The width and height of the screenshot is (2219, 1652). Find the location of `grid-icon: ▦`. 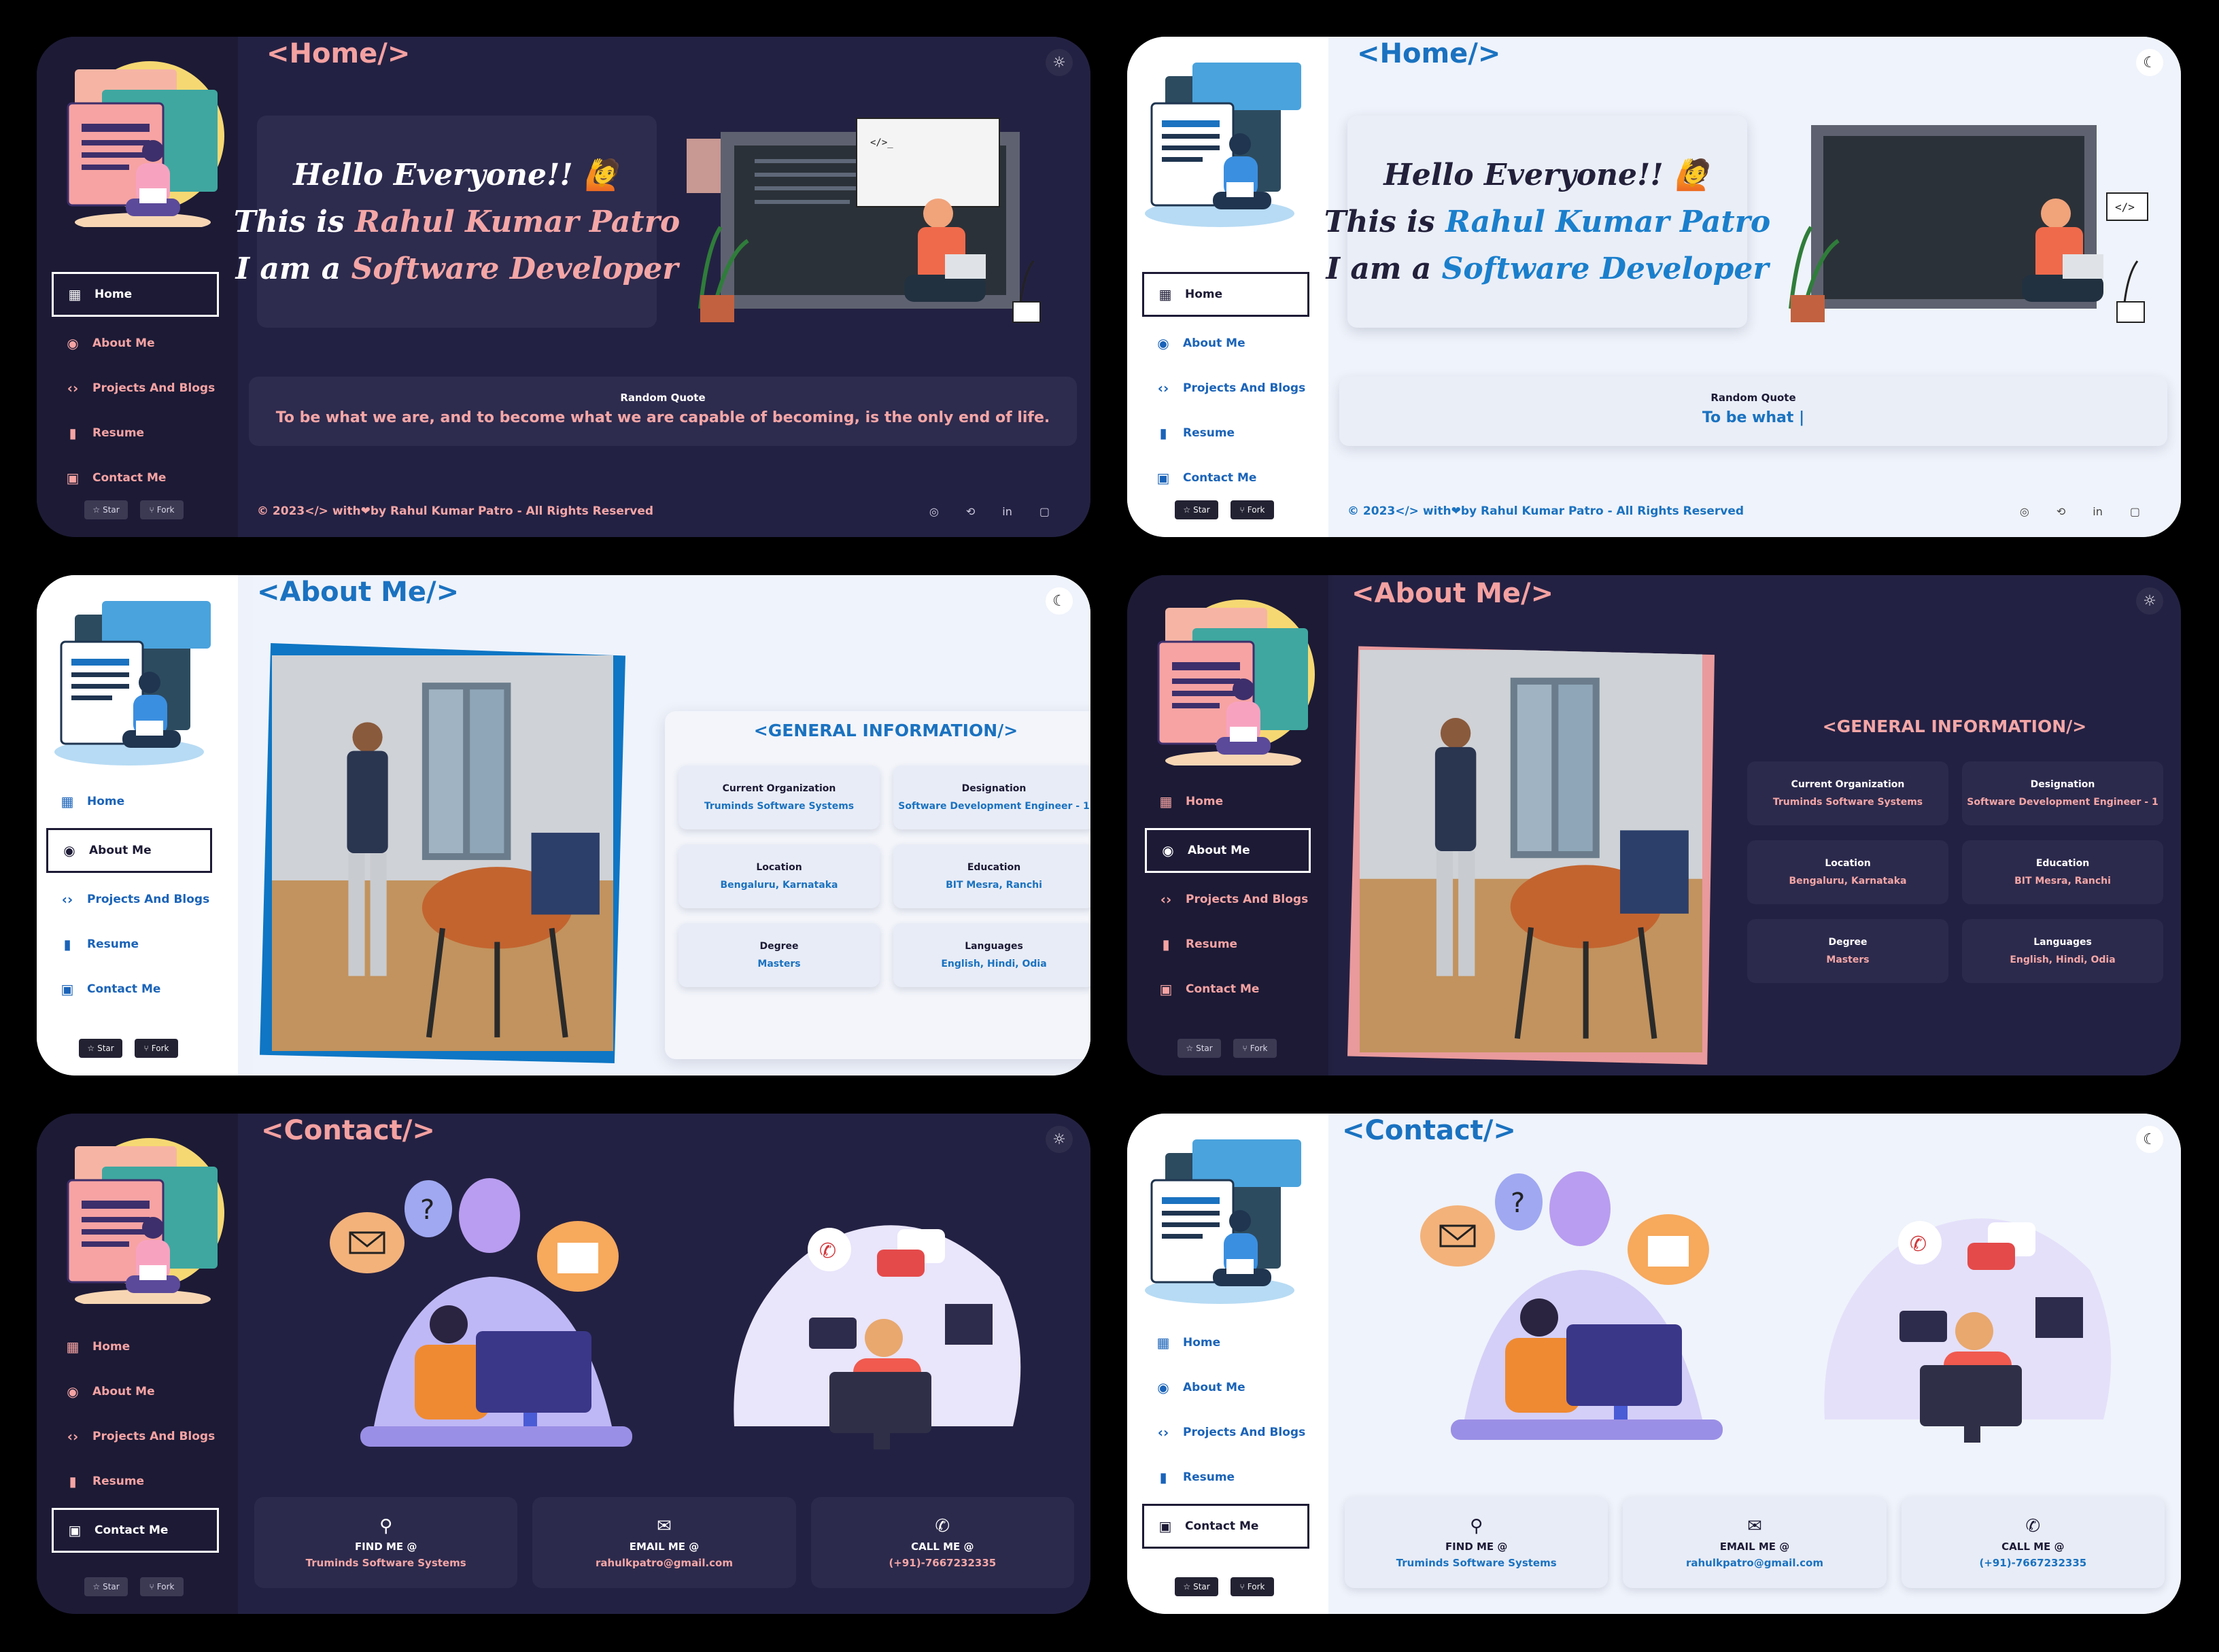

grid-icon: ▦ is located at coordinates (75, 294).